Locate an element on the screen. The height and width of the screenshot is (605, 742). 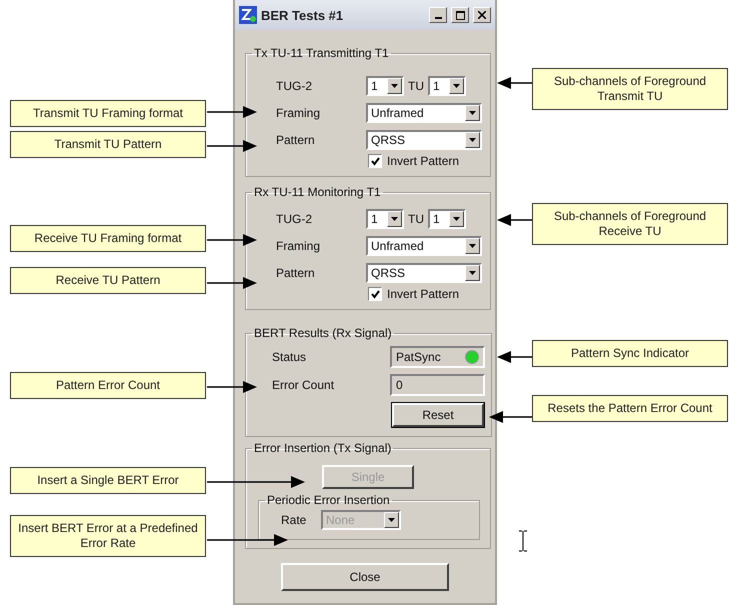
minimize-button is located at coordinates (438, 15).